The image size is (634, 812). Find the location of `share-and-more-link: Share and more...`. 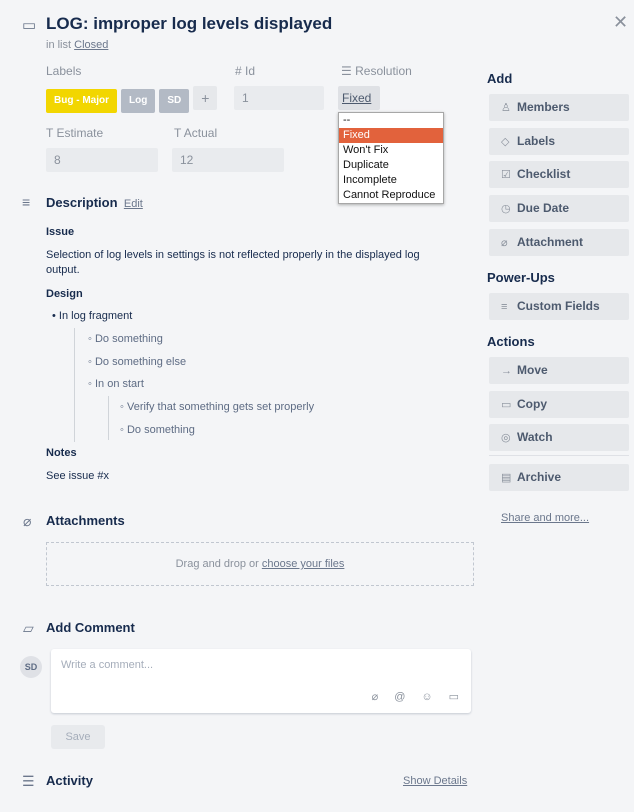

share-and-more-link: Share and more... is located at coordinates (545, 518).